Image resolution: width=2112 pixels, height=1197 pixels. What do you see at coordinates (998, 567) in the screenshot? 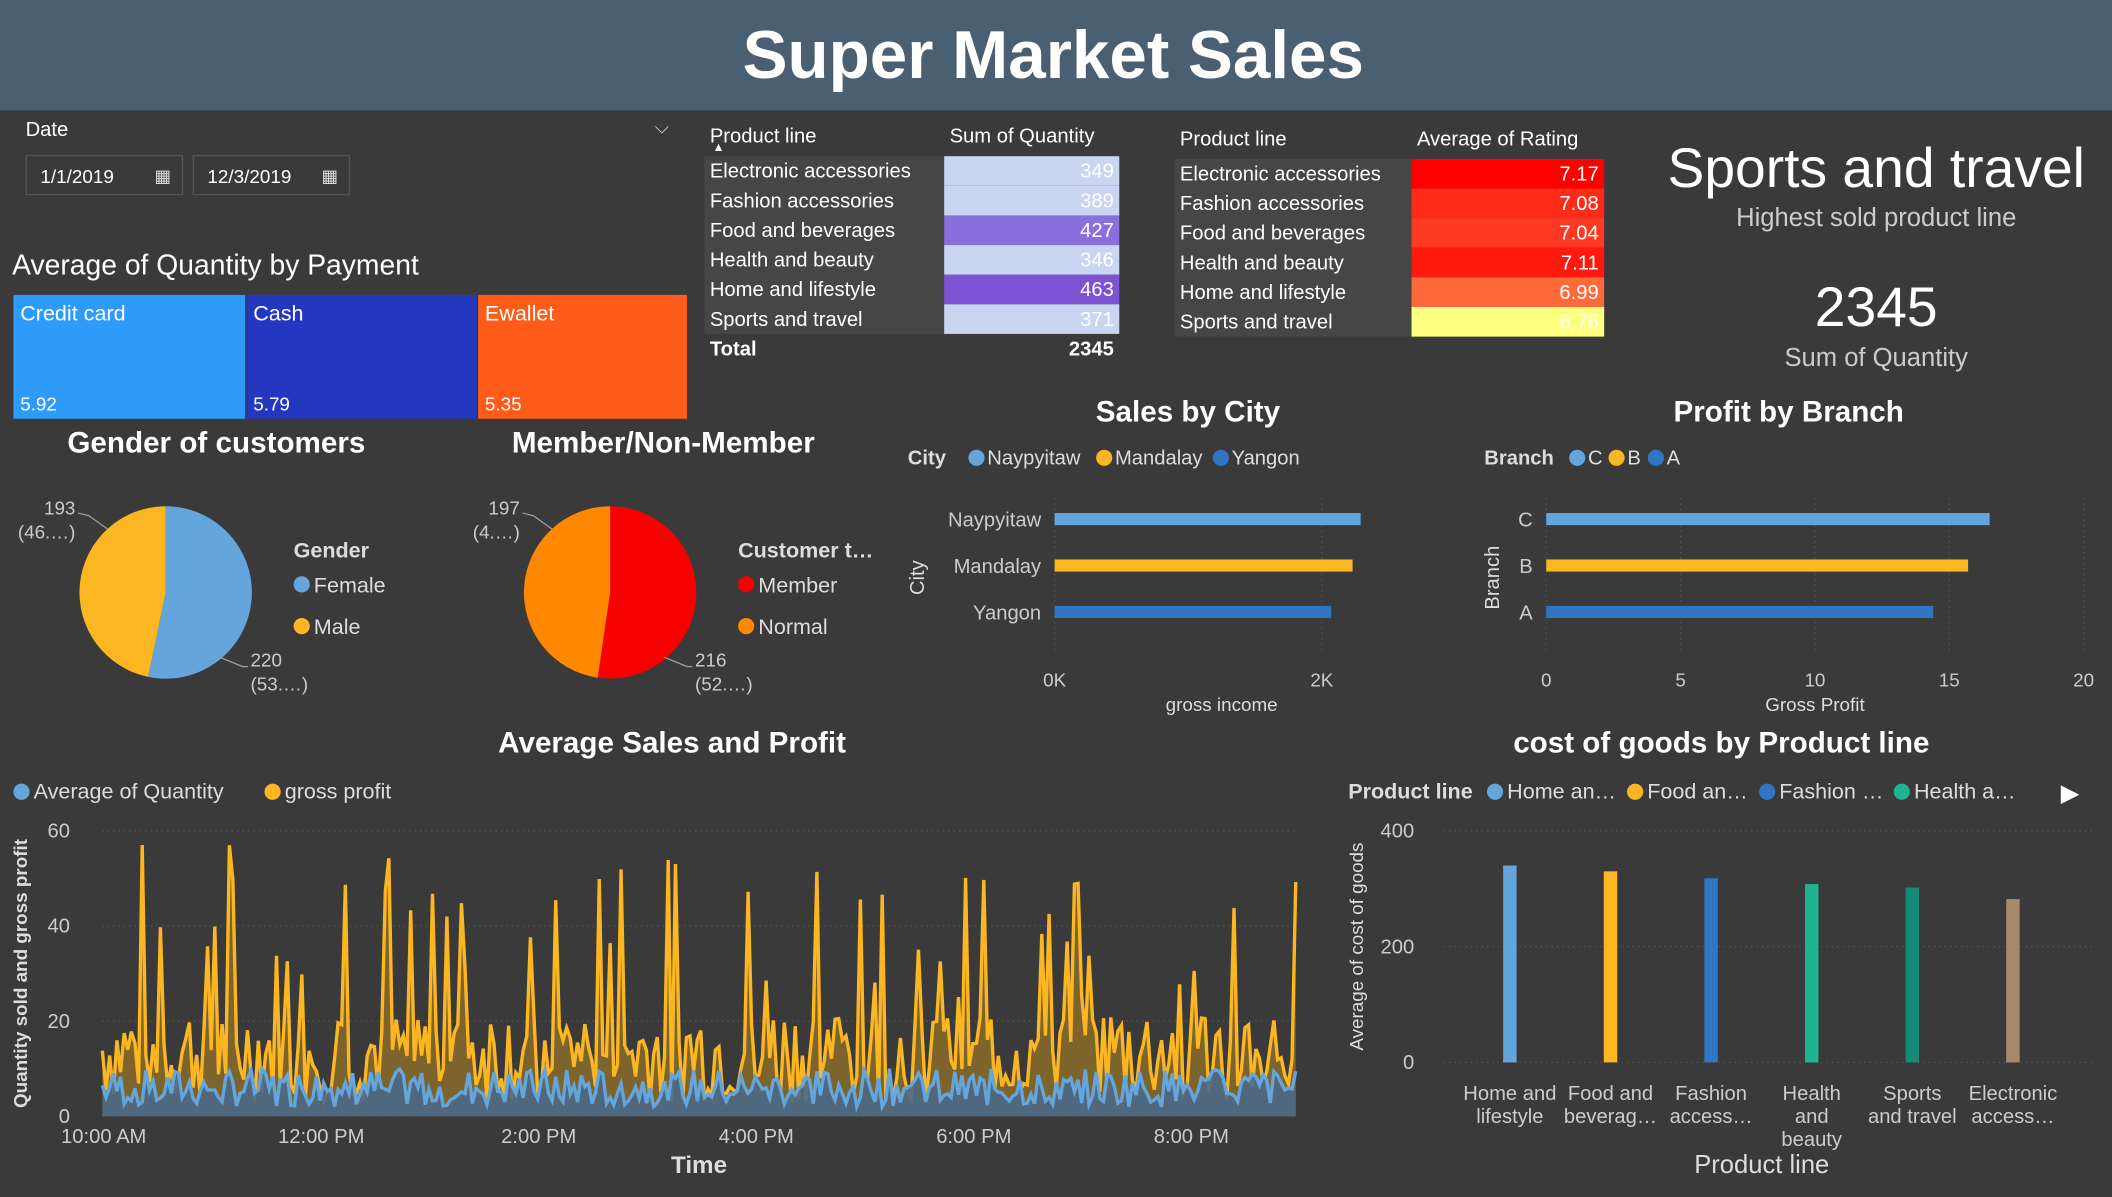
I see `y-tick-label: Mandalay` at bounding box center [998, 567].